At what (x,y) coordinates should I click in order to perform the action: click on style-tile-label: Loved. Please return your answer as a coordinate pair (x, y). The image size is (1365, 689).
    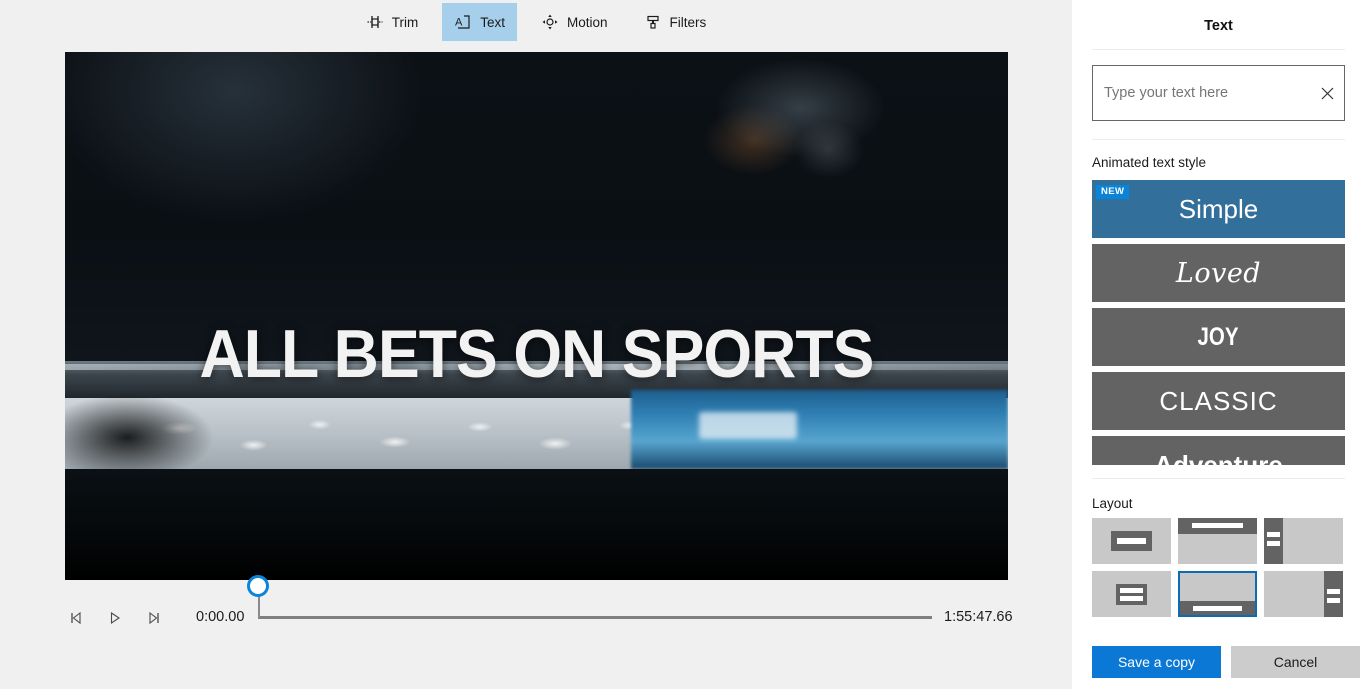
    Looking at the image, I should click on (1218, 273).